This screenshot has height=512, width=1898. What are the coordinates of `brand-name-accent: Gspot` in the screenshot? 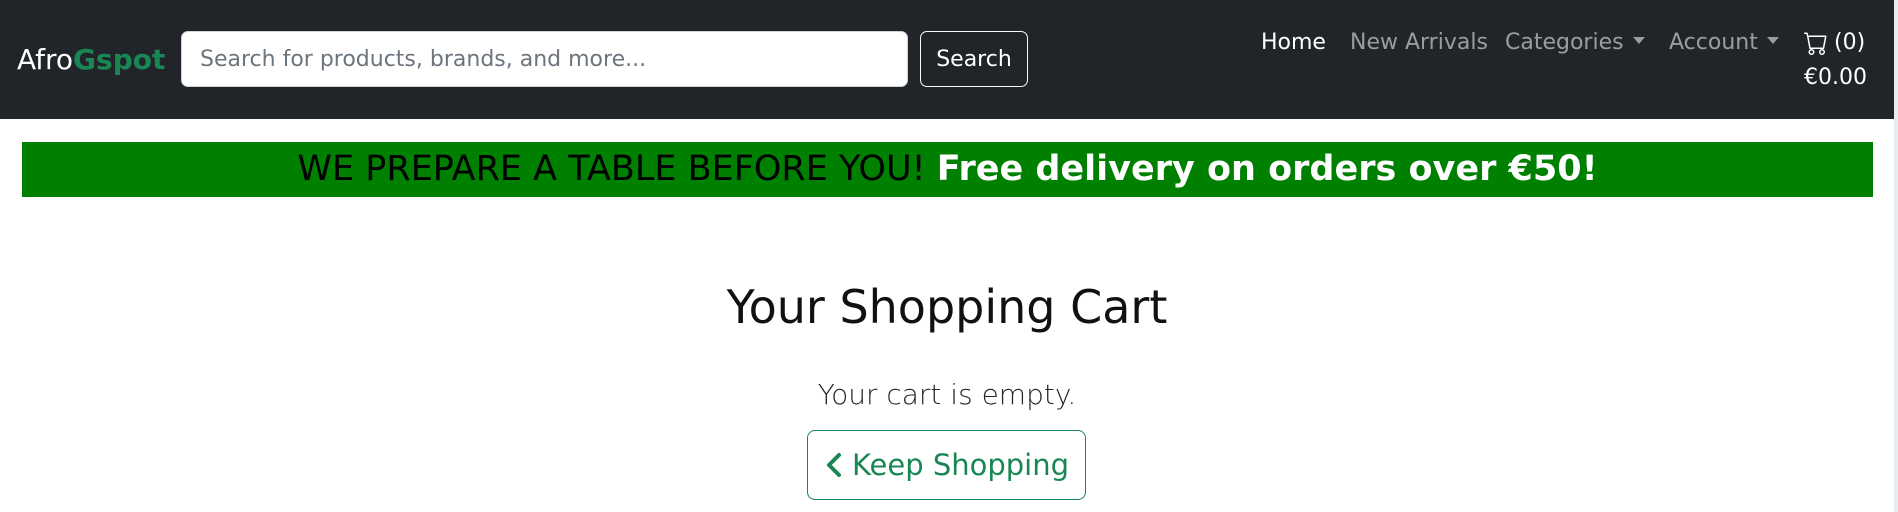 It's located at (119, 59).